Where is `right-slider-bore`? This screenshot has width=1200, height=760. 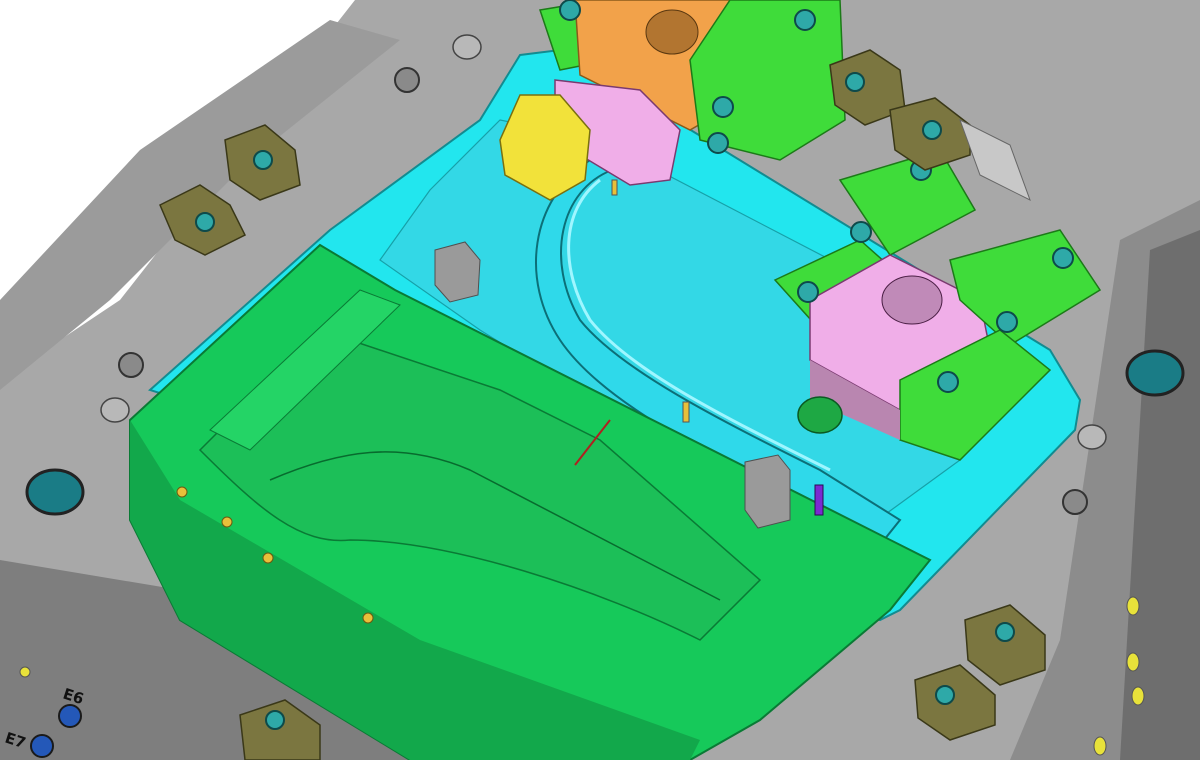 right-slider-bore is located at coordinates (912, 300).